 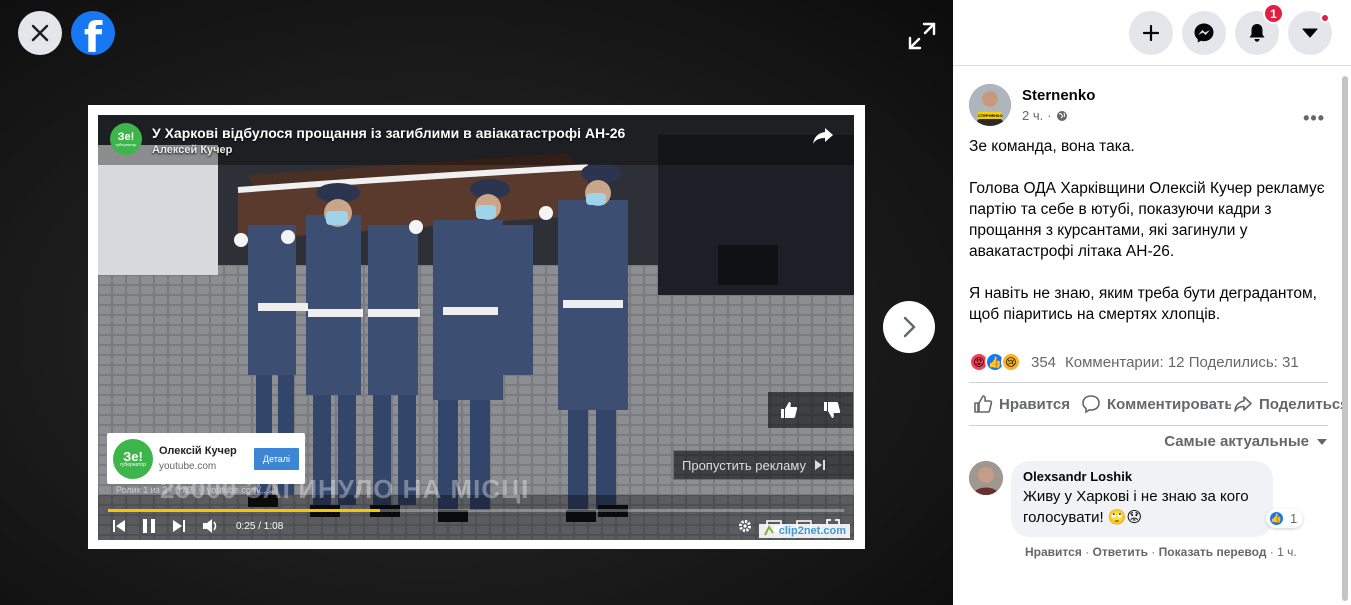 I want to click on next-video-button, so click(x=179, y=526).